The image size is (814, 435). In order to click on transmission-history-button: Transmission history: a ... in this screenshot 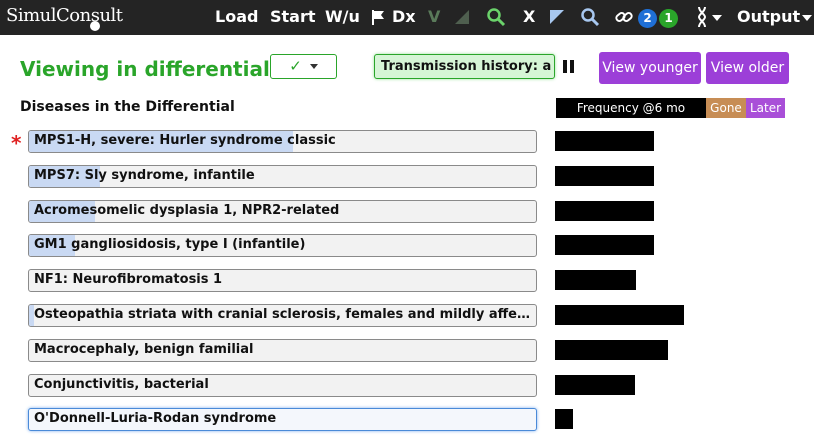, I will do `click(464, 66)`.